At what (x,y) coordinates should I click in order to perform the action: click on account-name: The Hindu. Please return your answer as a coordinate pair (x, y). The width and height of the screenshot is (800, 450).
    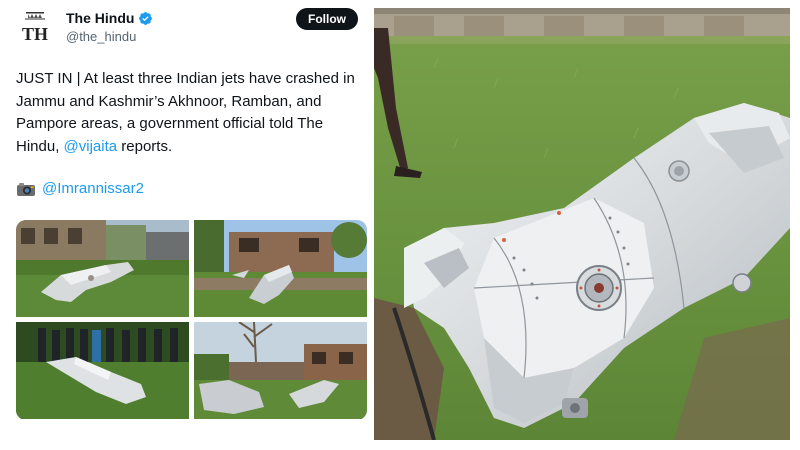
    Looking at the image, I should click on (100, 18).